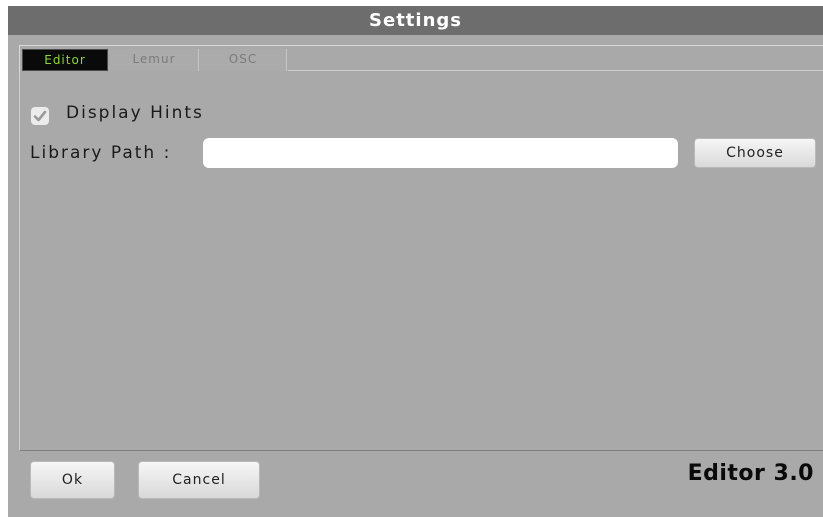  I want to click on display-hints-checkbox, so click(40, 116).